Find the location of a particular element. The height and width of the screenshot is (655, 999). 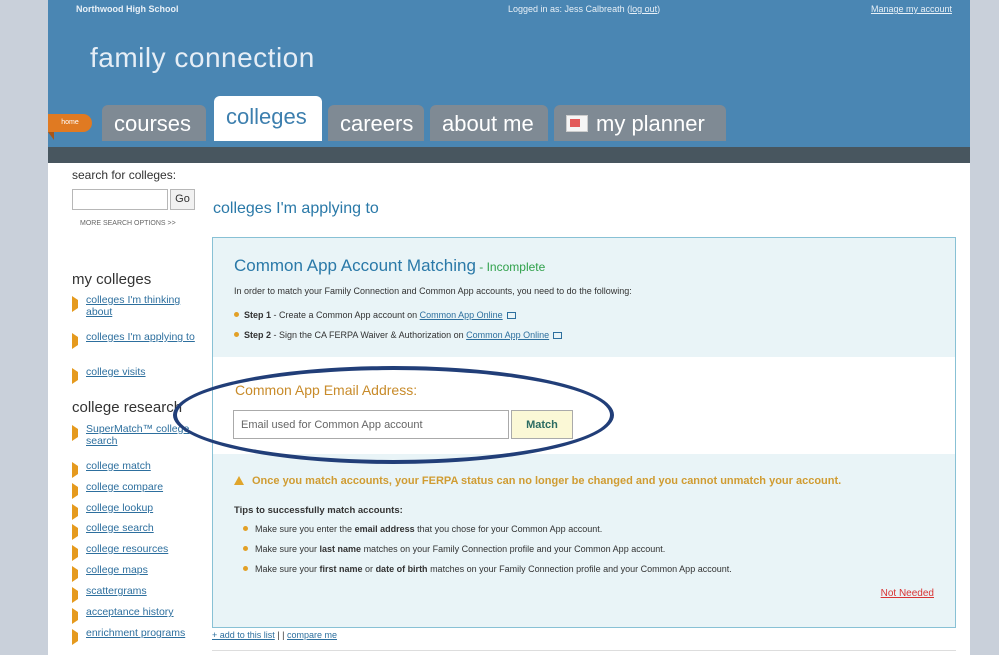

college-research-heading: college research is located at coordinates (127, 407).